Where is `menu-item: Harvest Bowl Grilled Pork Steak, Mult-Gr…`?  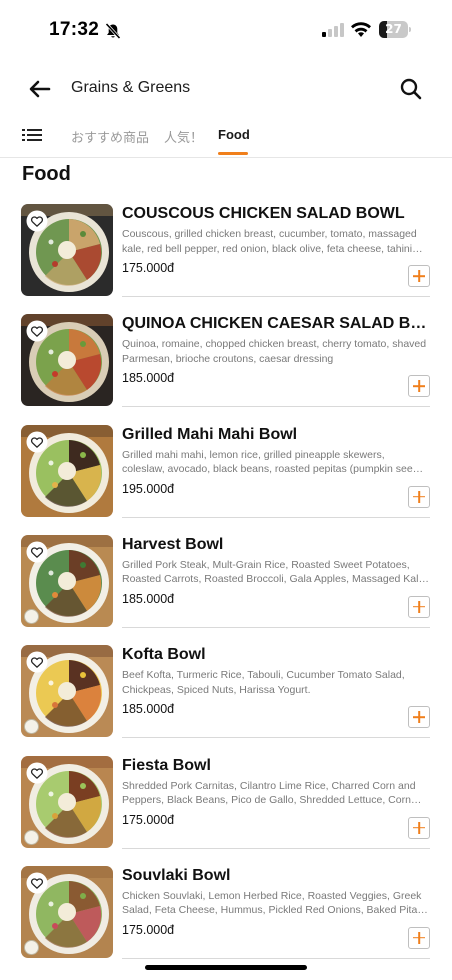 menu-item: Harvest Bowl Grilled Pork Steak, Mult-Gr… is located at coordinates (226, 589).